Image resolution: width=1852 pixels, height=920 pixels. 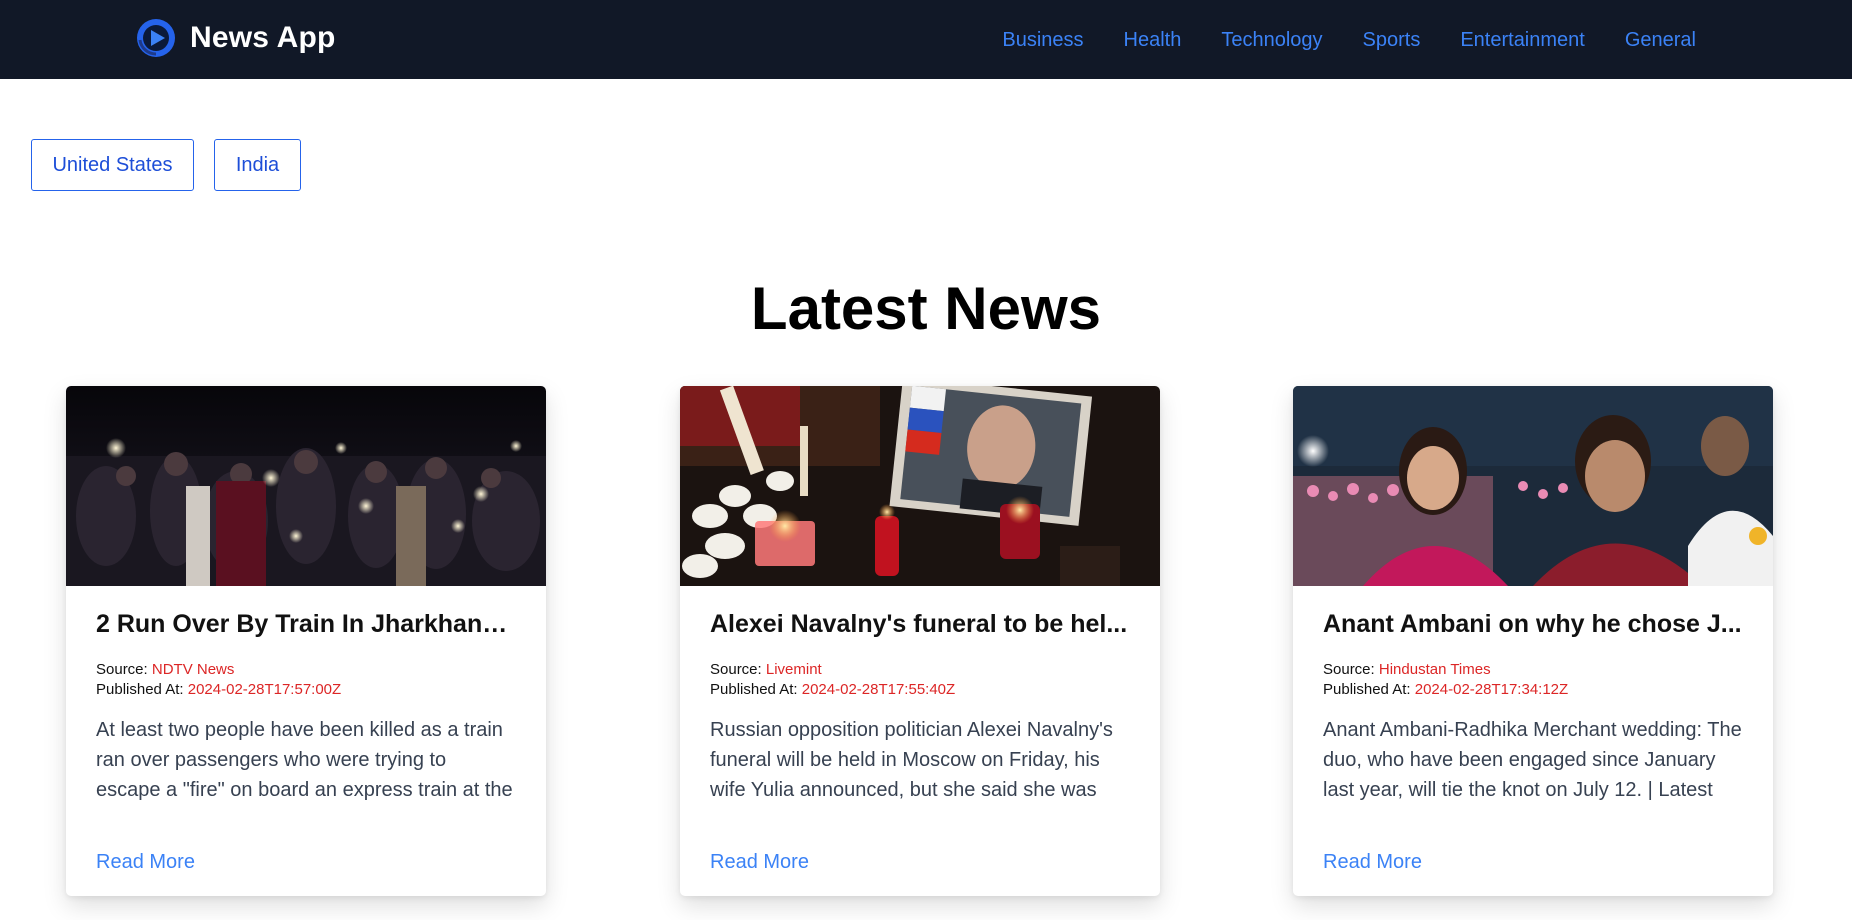 What do you see at coordinates (257, 165) in the screenshot?
I see `country-button-india: India` at bounding box center [257, 165].